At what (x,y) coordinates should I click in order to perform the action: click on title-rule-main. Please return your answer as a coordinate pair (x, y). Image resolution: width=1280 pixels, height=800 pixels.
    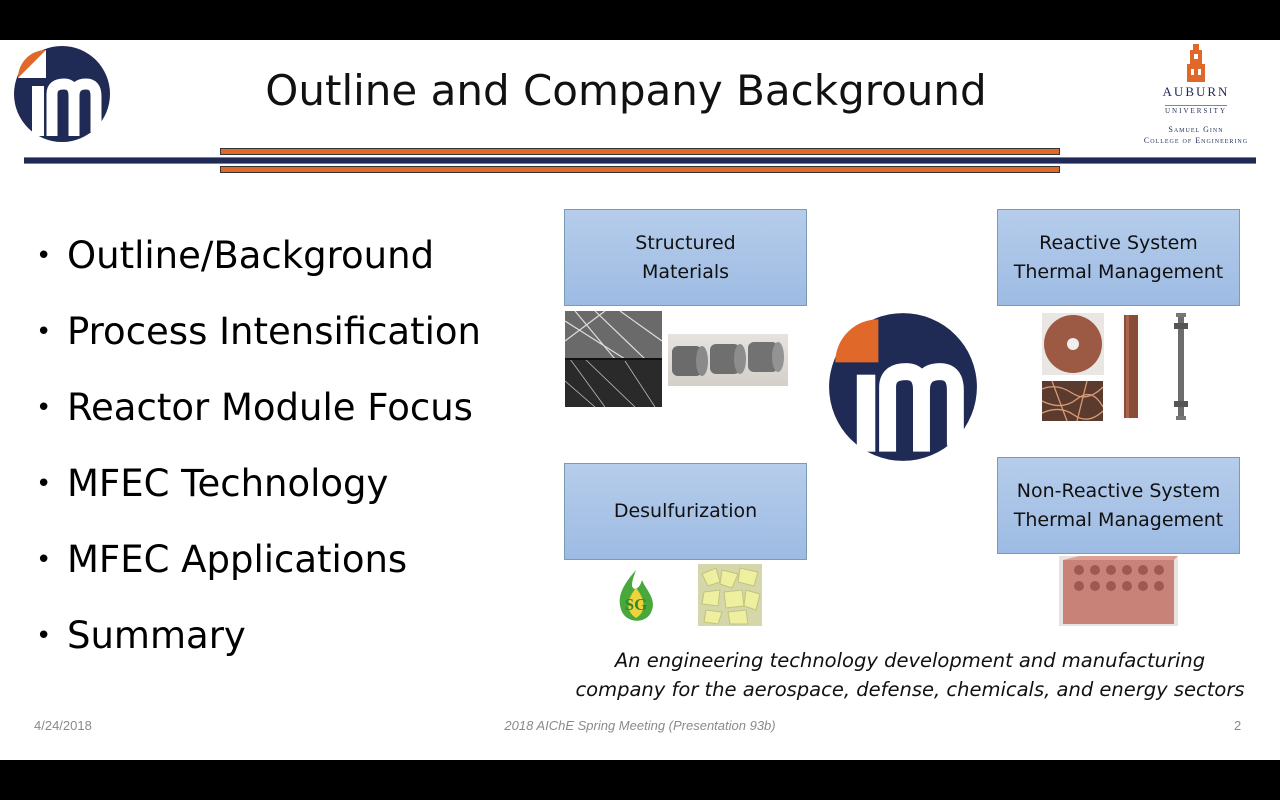
    Looking at the image, I should click on (640, 160).